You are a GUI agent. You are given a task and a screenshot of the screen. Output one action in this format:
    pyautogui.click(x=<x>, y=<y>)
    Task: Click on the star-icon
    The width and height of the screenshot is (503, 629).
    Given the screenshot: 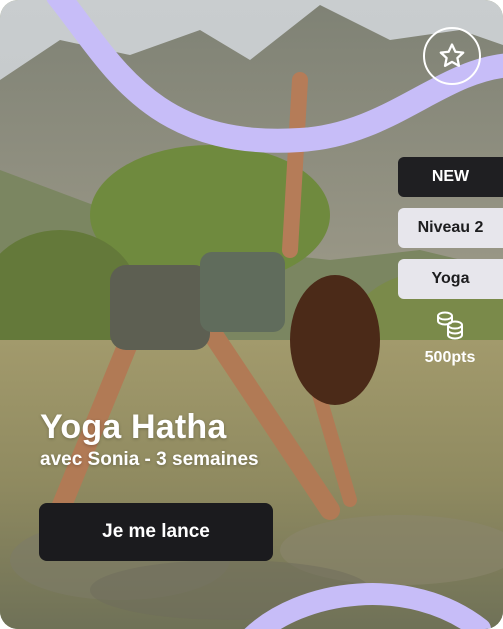 What is the action you would take?
    pyautogui.click(x=452, y=55)
    